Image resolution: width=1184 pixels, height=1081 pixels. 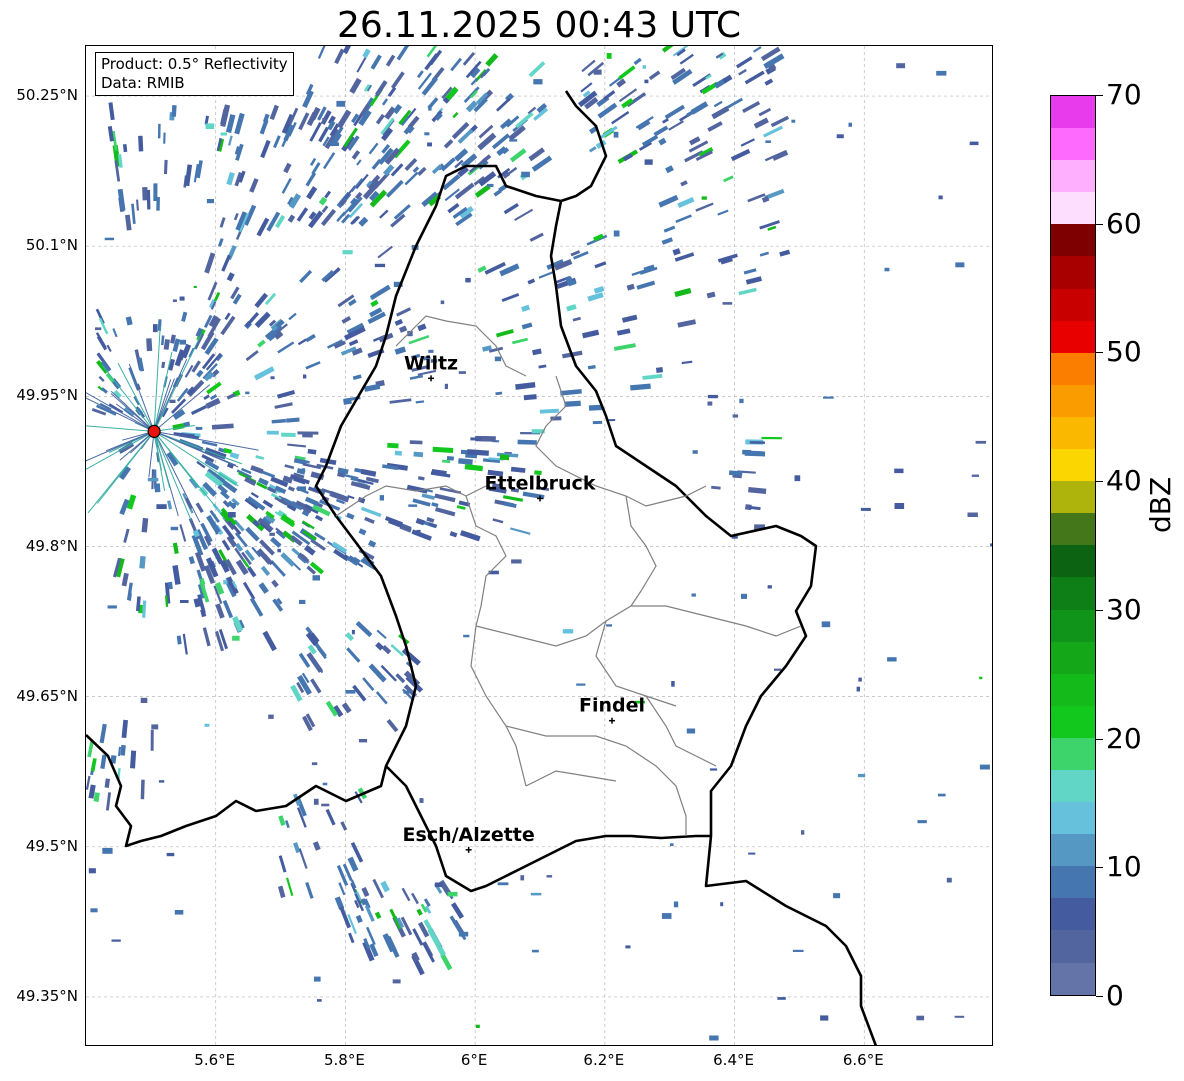 I want to click on lat-tick-label: 50.1°N, so click(x=51, y=245).